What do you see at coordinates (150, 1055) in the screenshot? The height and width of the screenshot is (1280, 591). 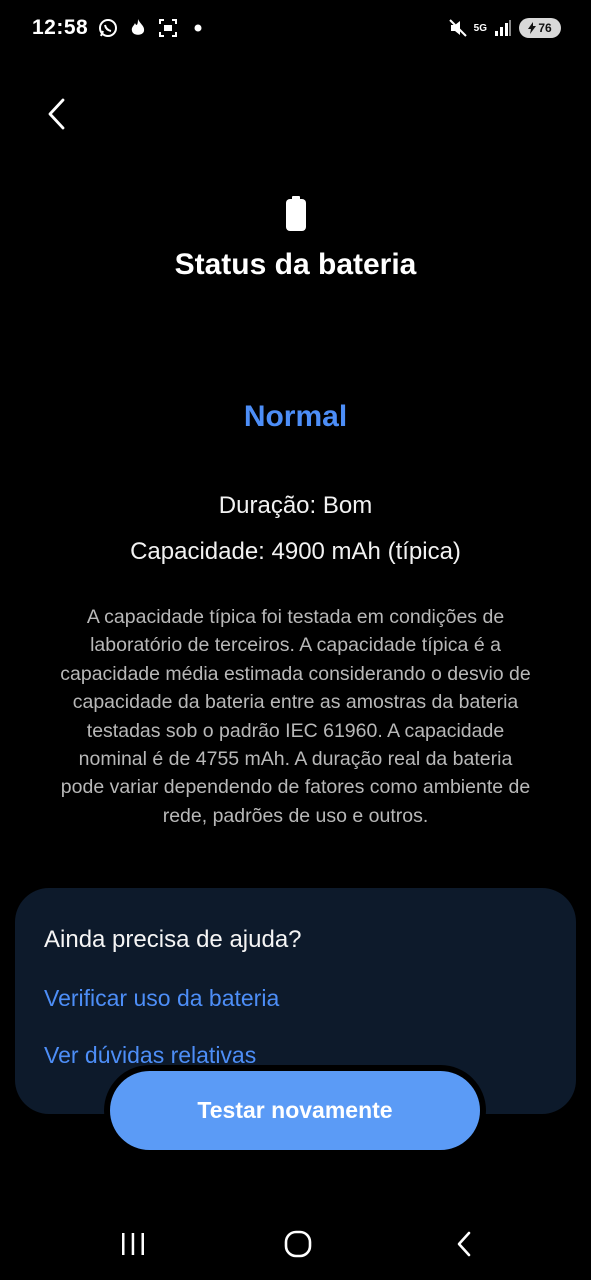 I see `related-questions-link: Ver dúvidas relativas` at bounding box center [150, 1055].